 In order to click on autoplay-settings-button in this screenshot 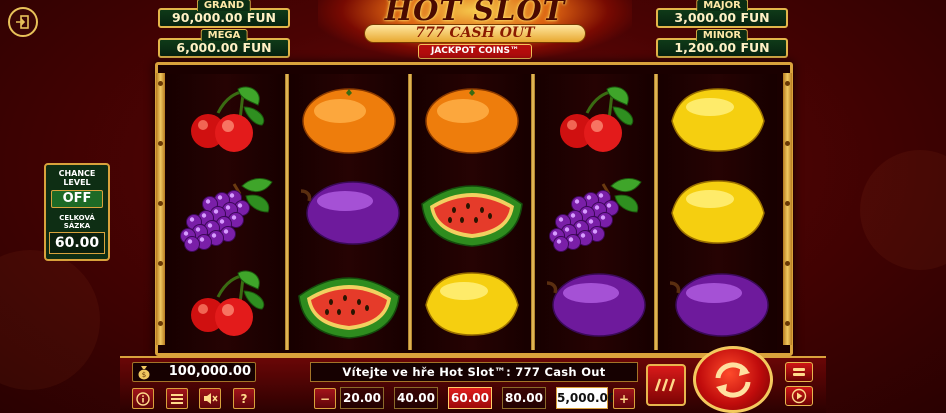, I will do `click(799, 396)`.